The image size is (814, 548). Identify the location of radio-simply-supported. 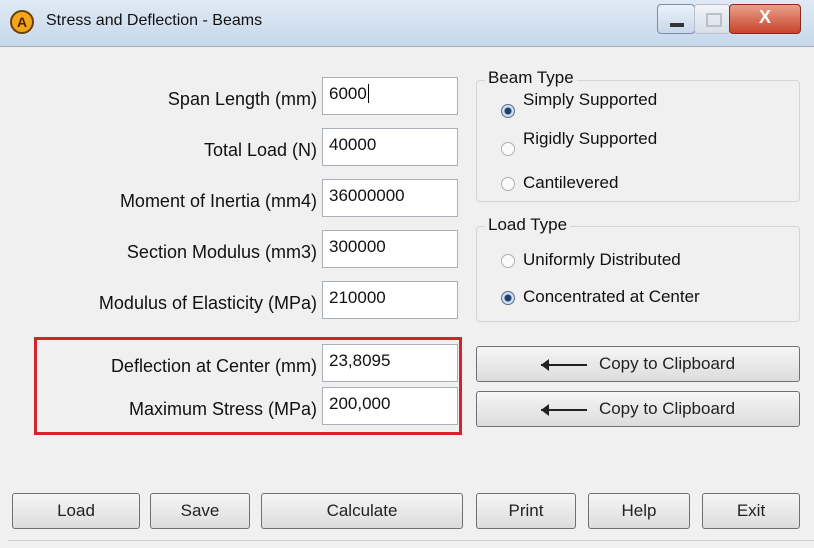
(508, 111).